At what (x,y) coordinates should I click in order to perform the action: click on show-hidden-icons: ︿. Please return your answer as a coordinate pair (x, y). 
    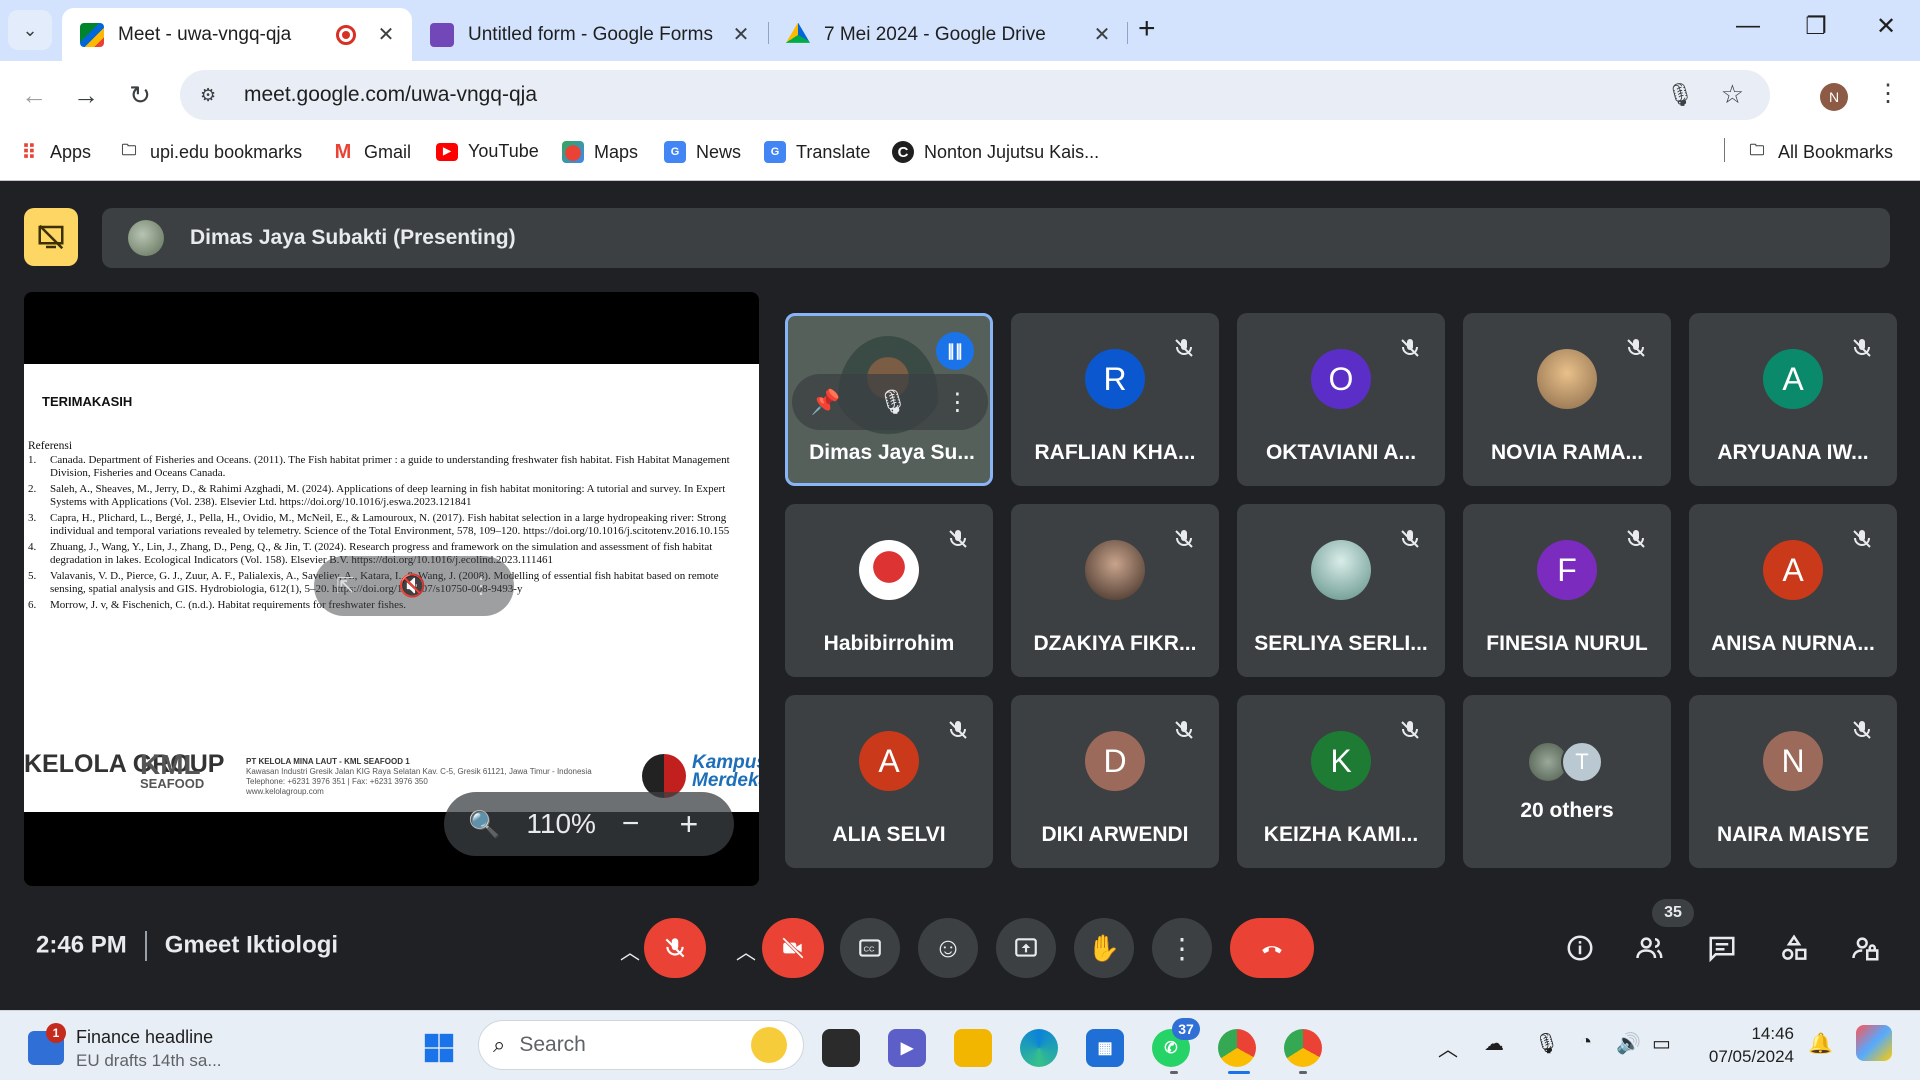
    Looking at the image, I should click on (1448, 1047).